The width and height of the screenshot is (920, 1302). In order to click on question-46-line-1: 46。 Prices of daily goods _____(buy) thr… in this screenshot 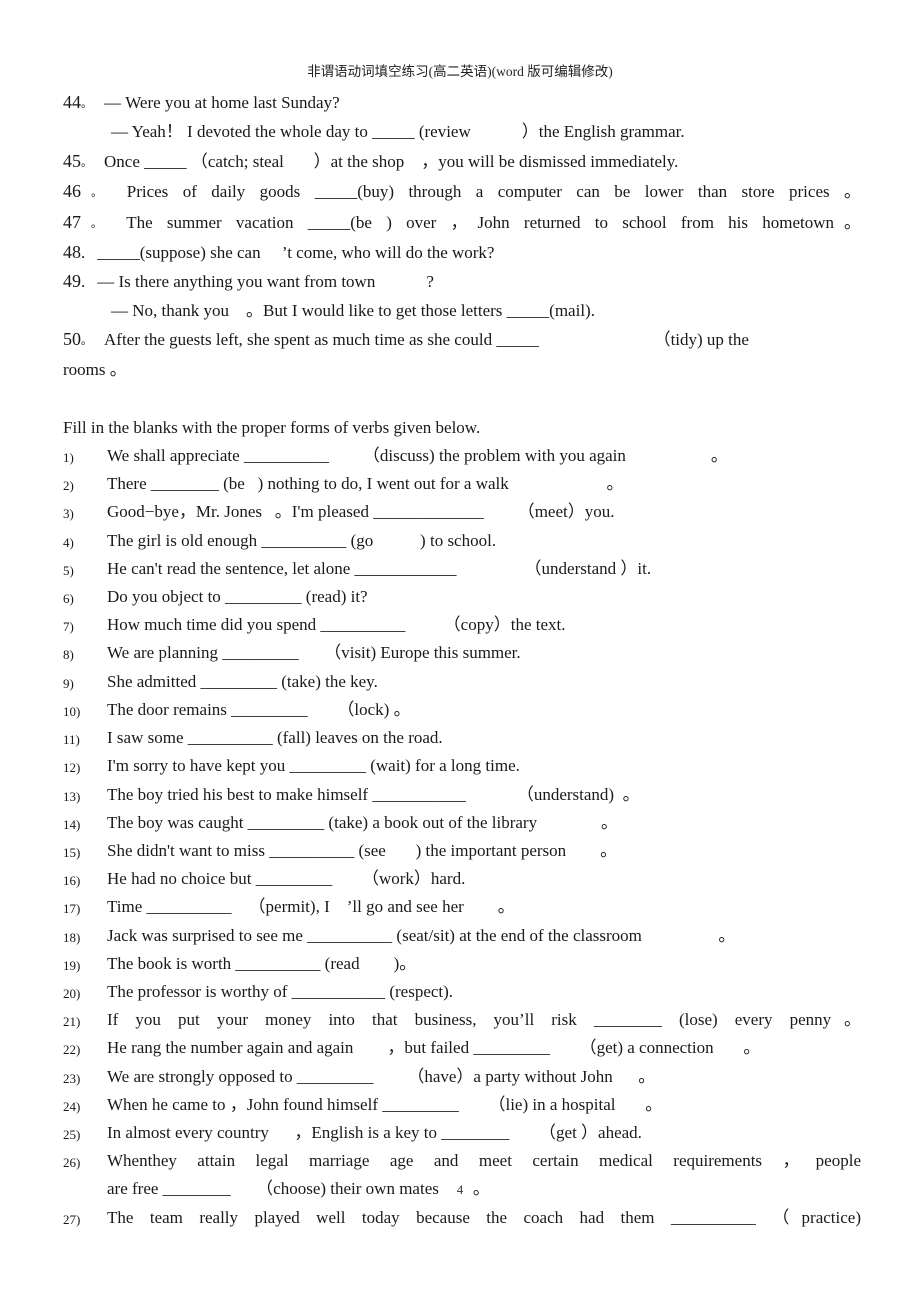, I will do `click(462, 192)`.